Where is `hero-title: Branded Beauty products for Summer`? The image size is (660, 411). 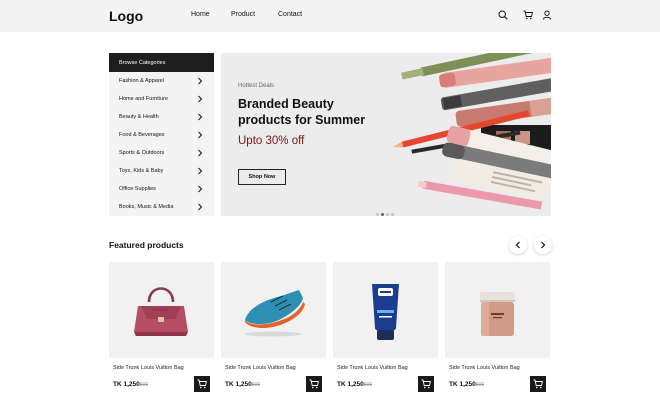
hero-title: Branded Beauty products for Summer is located at coordinates (302, 112).